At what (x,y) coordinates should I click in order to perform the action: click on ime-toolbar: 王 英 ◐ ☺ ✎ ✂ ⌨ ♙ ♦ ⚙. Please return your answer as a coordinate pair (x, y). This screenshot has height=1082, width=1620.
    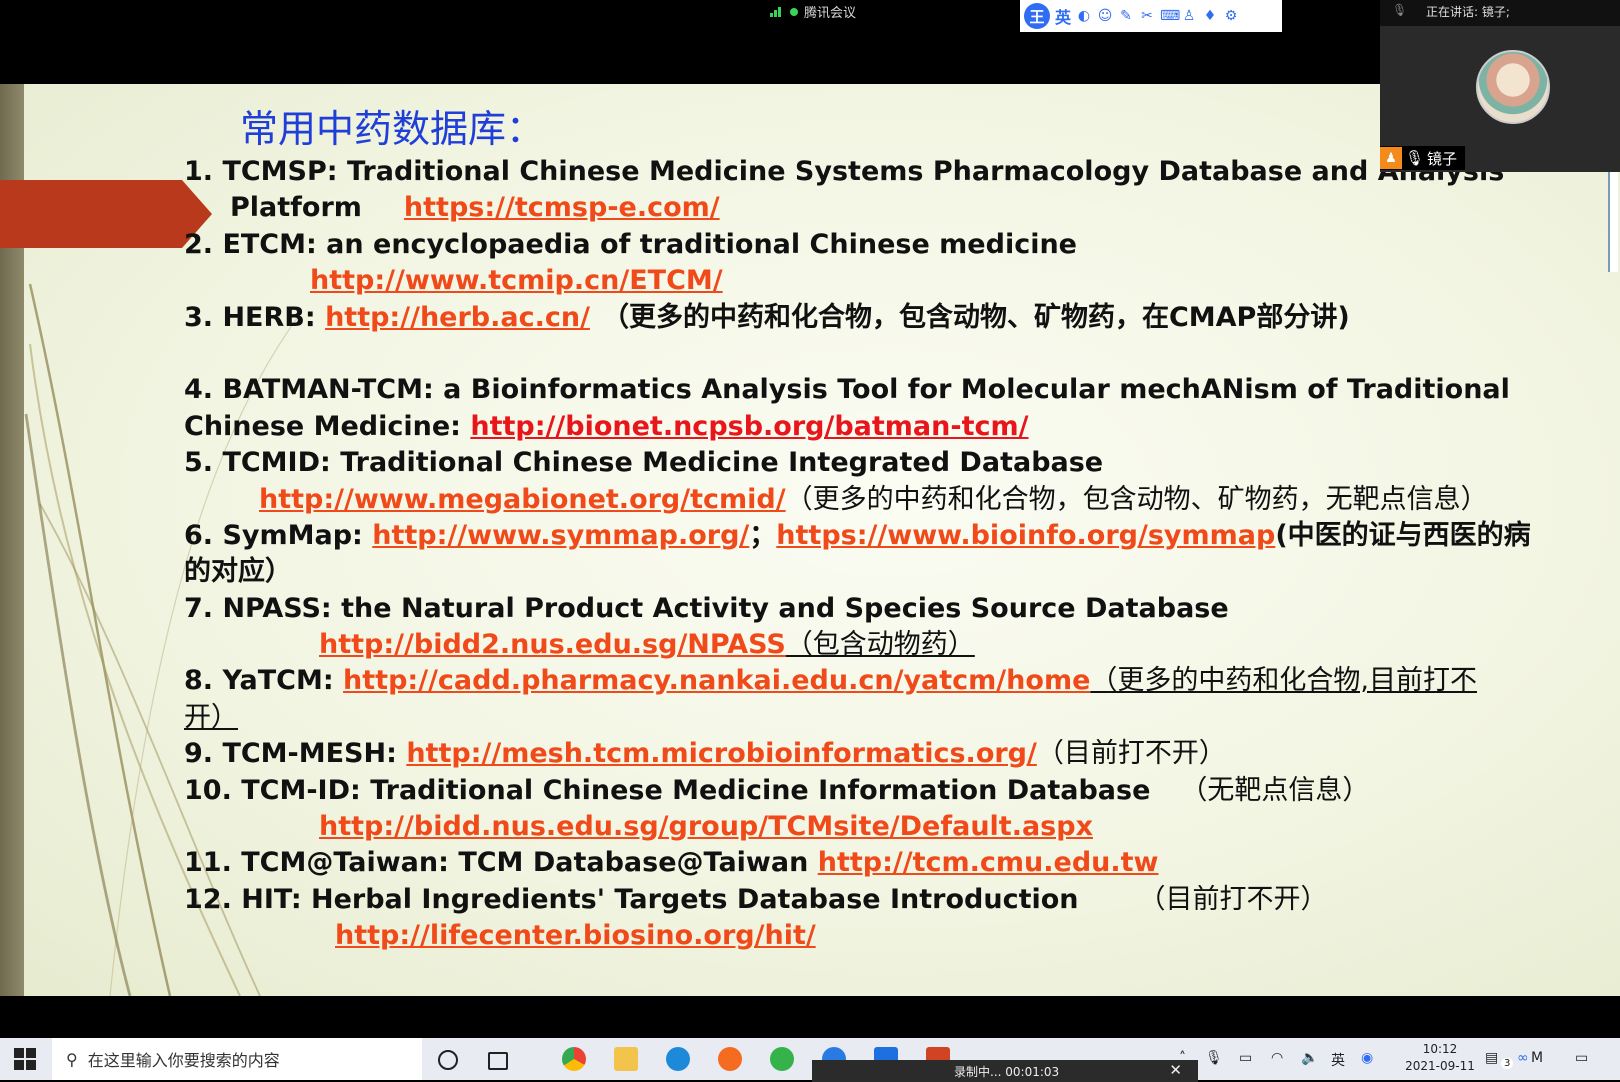
    Looking at the image, I should click on (1151, 16).